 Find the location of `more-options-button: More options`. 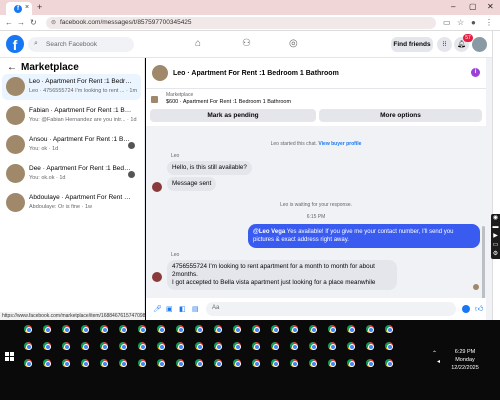

more-options-button: More options is located at coordinates (400, 115).